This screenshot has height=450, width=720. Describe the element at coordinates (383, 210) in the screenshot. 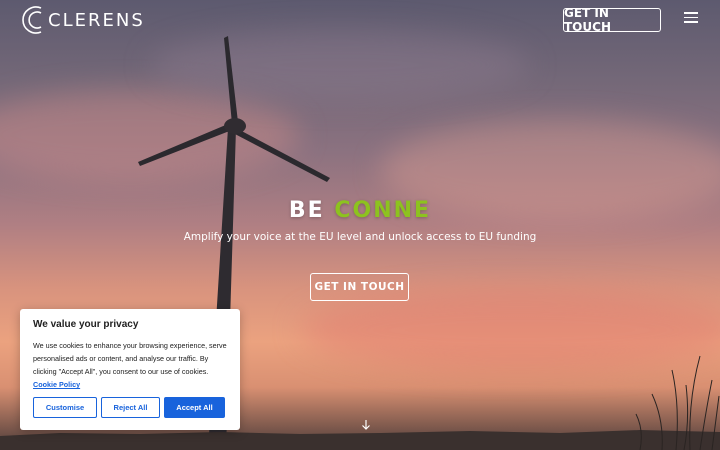

I see `headline-accent-word: CONNE` at that location.